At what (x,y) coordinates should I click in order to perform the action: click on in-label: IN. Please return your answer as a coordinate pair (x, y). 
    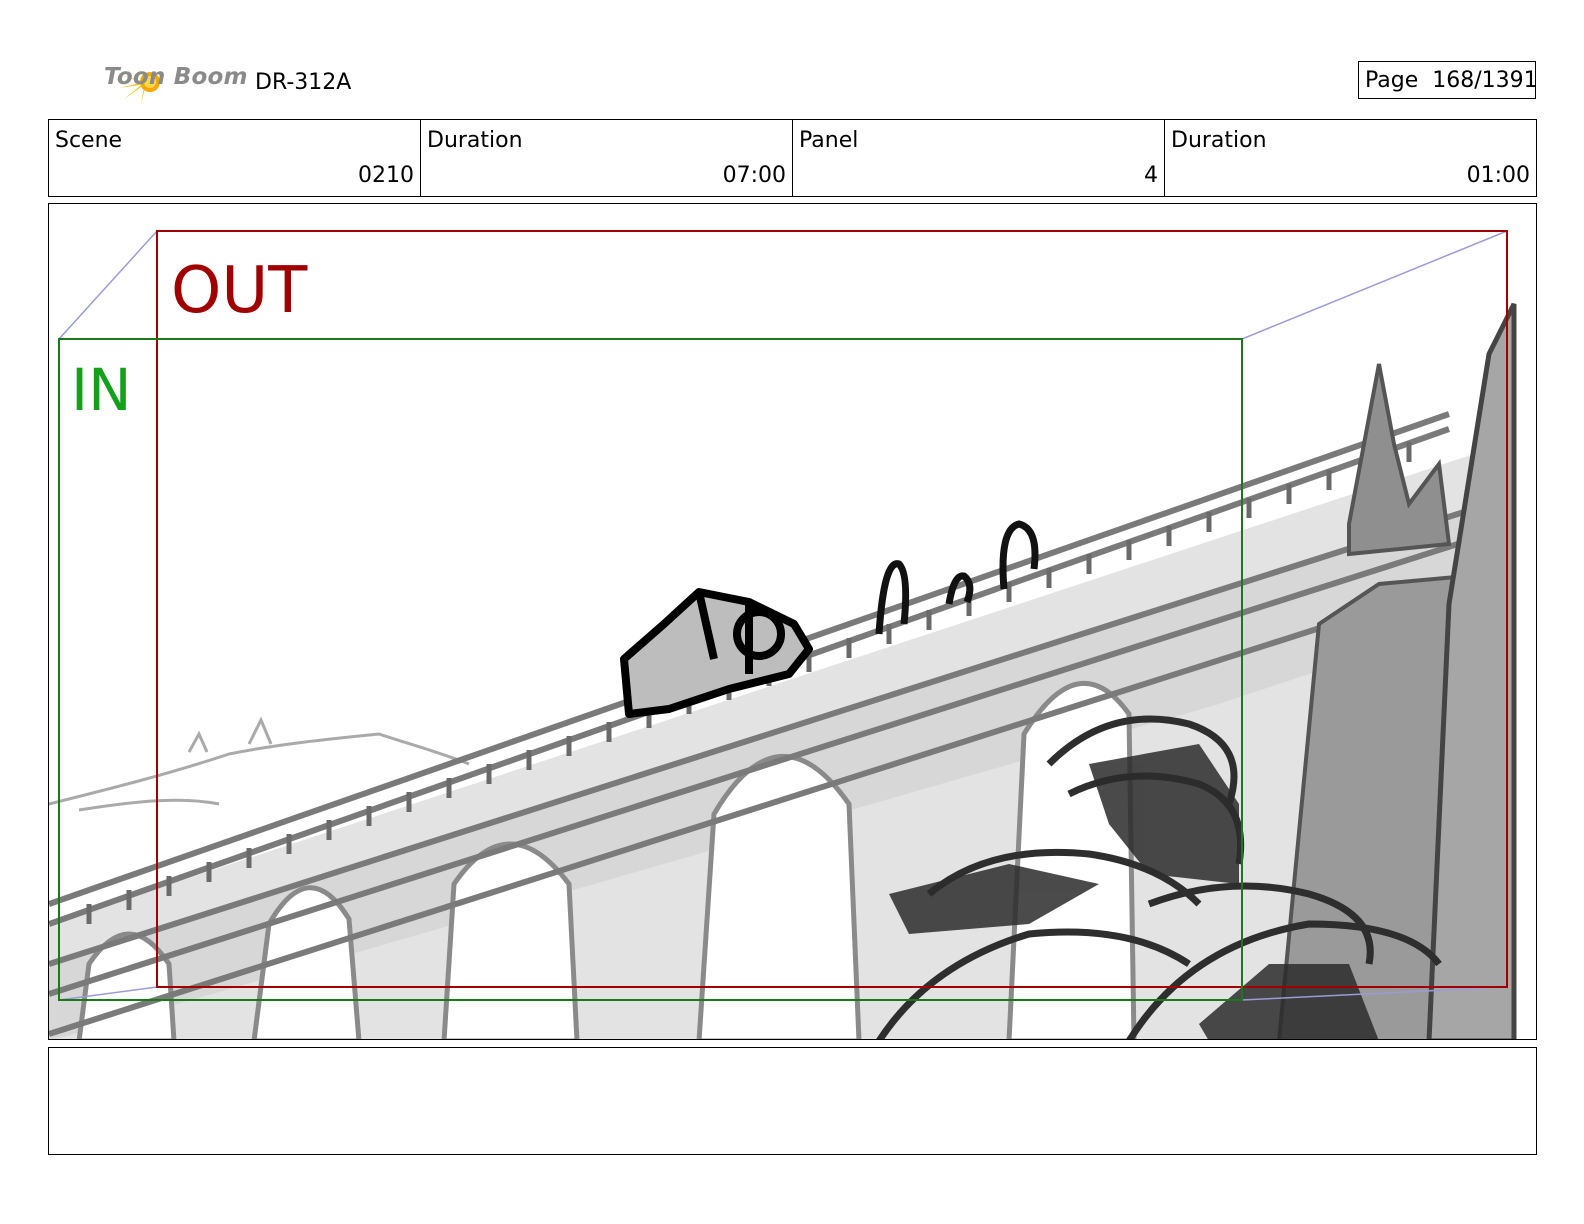
    Looking at the image, I should click on (101, 390).